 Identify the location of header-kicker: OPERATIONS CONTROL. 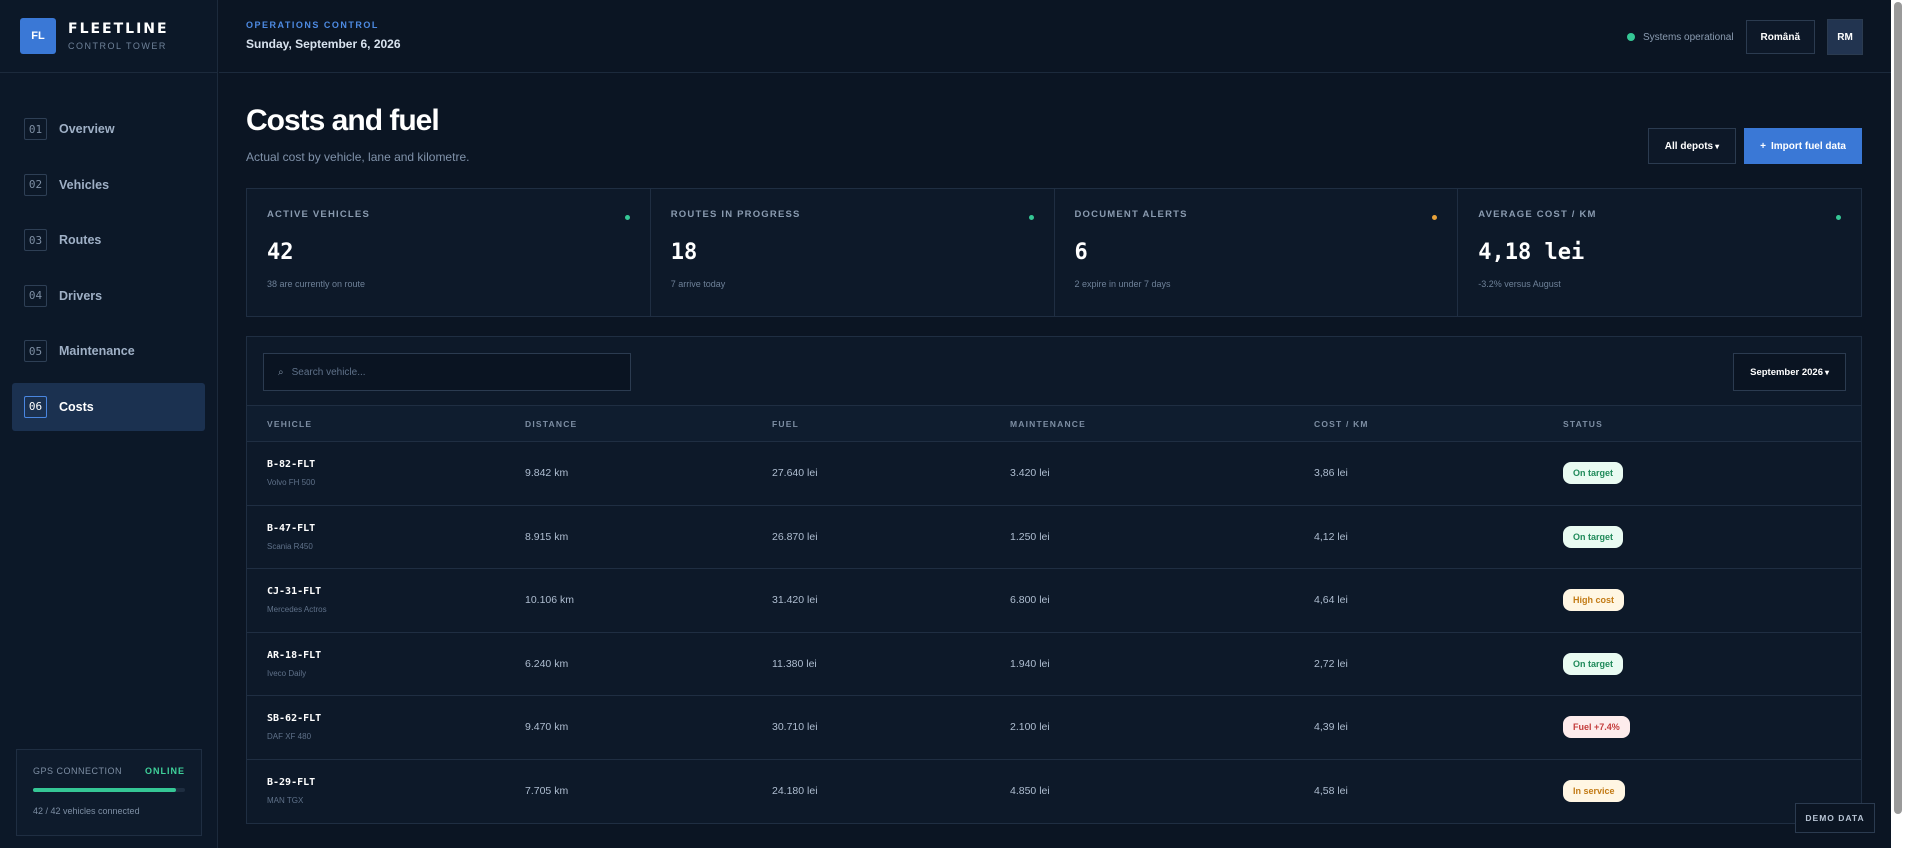
(312, 25).